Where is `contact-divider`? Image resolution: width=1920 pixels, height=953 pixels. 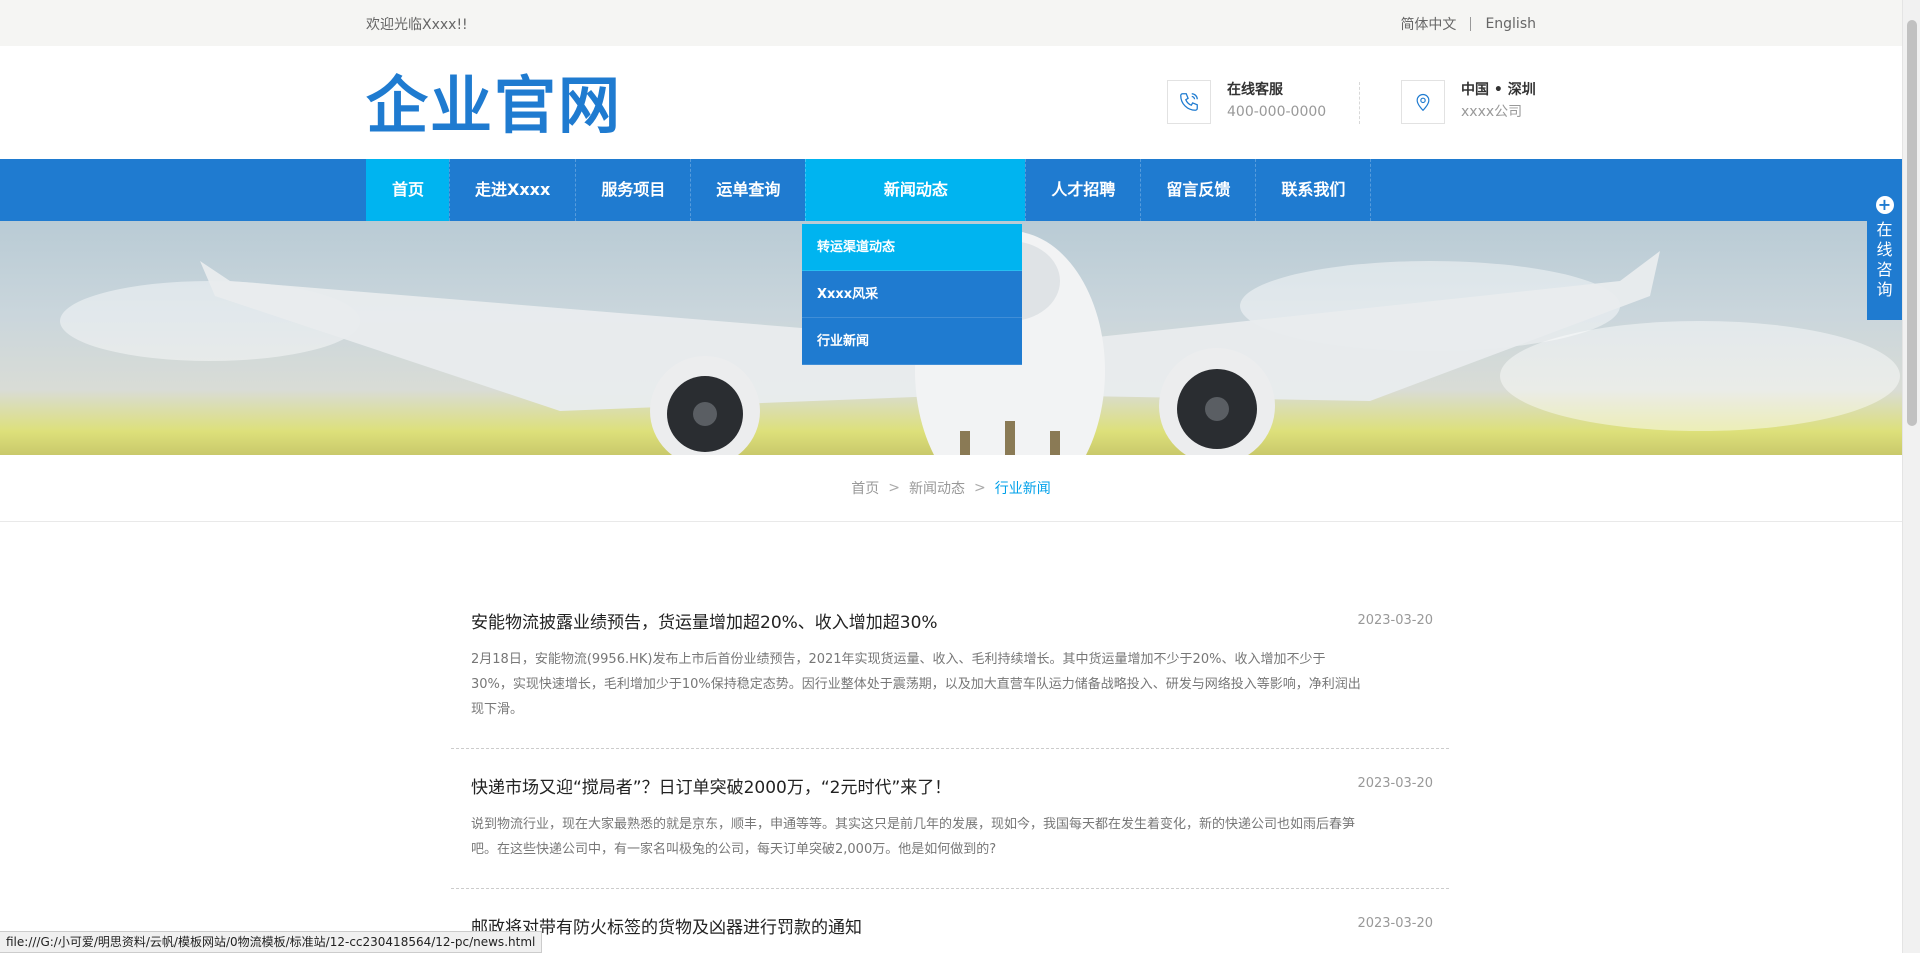 contact-divider is located at coordinates (1359, 103).